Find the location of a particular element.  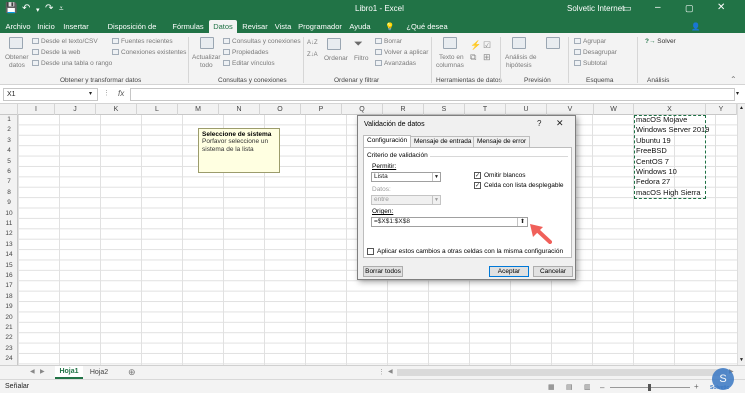

refresh-all-label-2: todo is located at coordinates (206, 65).